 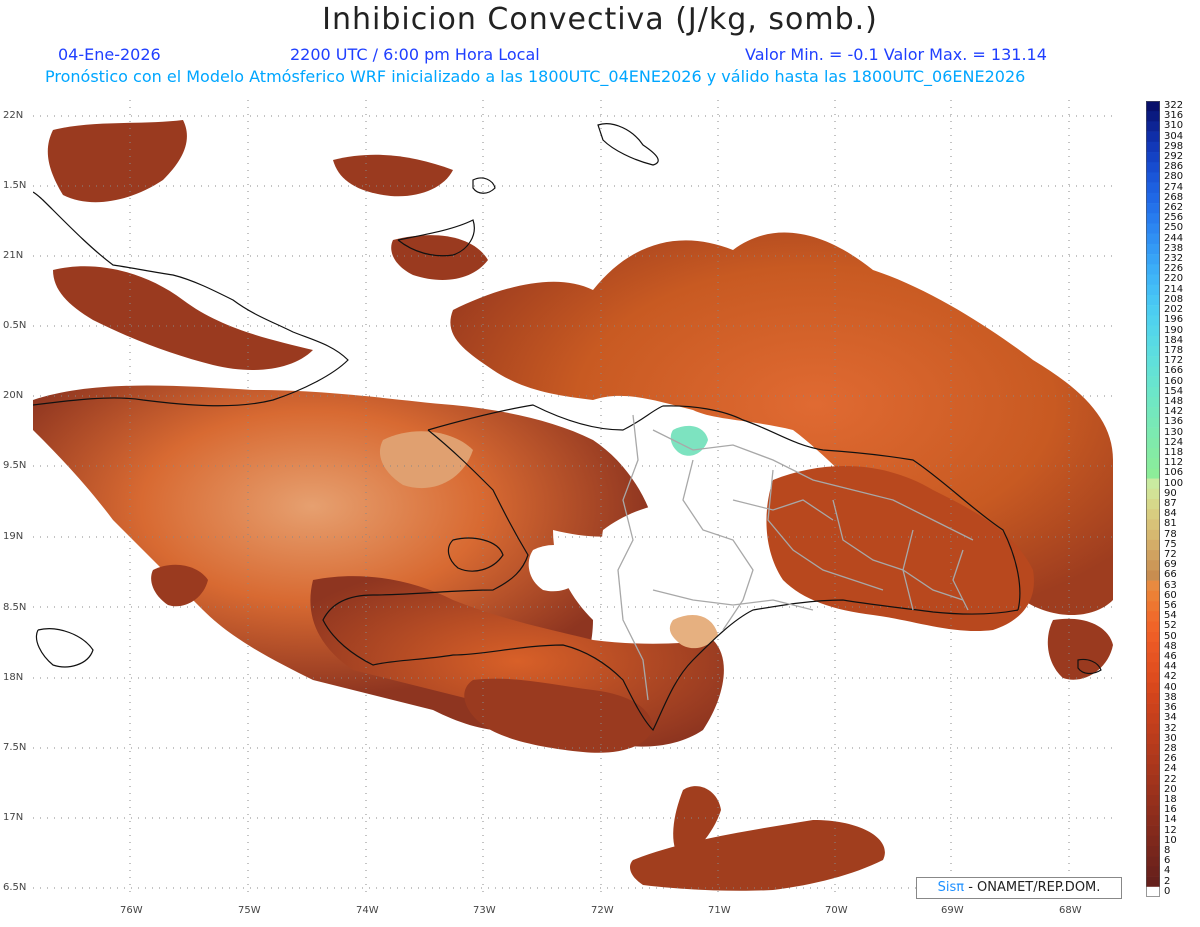 What do you see at coordinates (1174, 279) in the screenshot?
I see `colorbar-label: 220` at bounding box center [1174, 279].